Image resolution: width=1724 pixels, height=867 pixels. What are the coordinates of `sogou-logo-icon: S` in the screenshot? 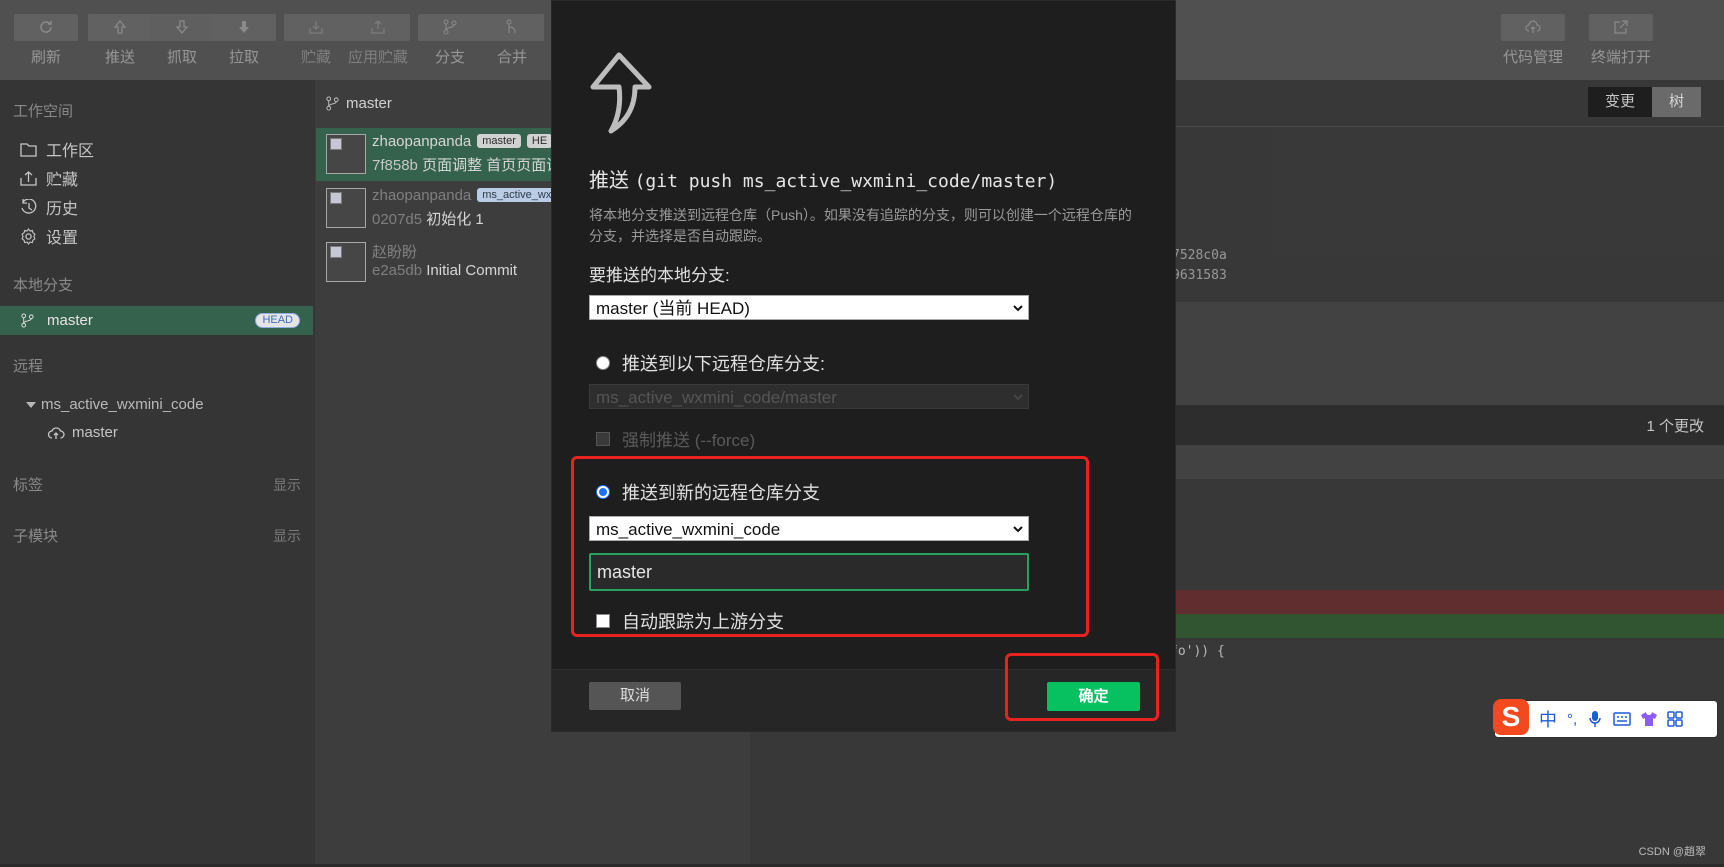 It's located at (1511, 717).